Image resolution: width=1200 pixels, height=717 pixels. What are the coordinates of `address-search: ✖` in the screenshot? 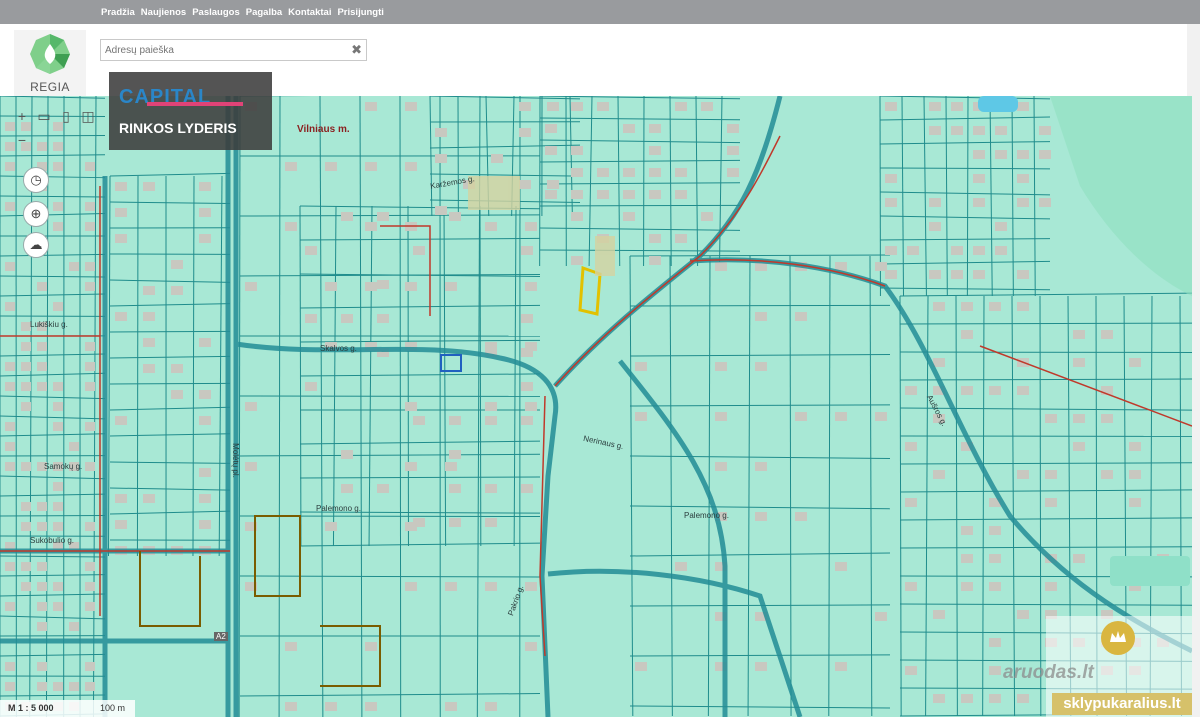 It's located at (233, 50).